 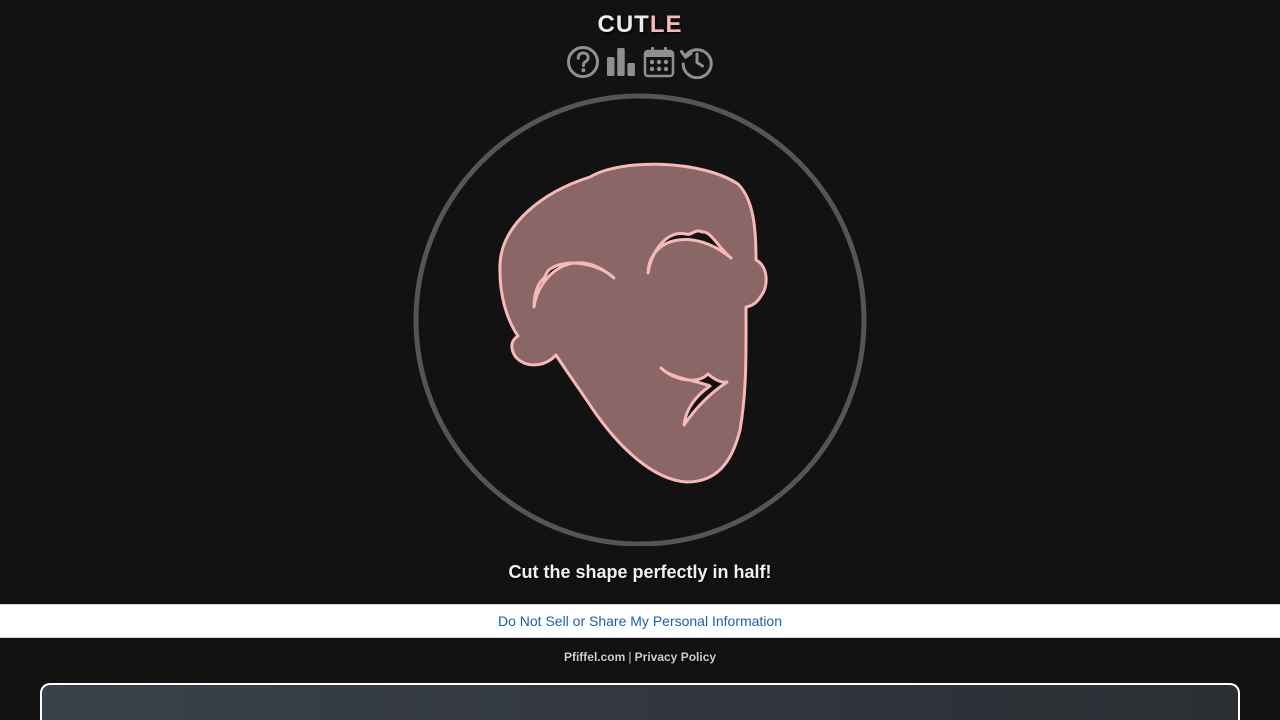 I want to click on history-button, so click(x=697, y=62).